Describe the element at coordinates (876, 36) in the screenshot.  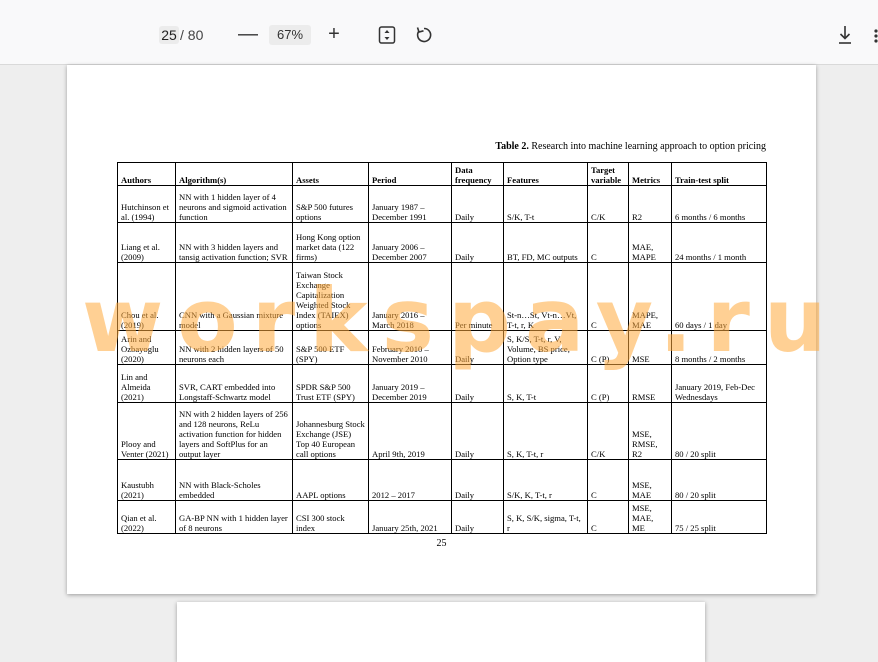
I see `more-icon` at that location.